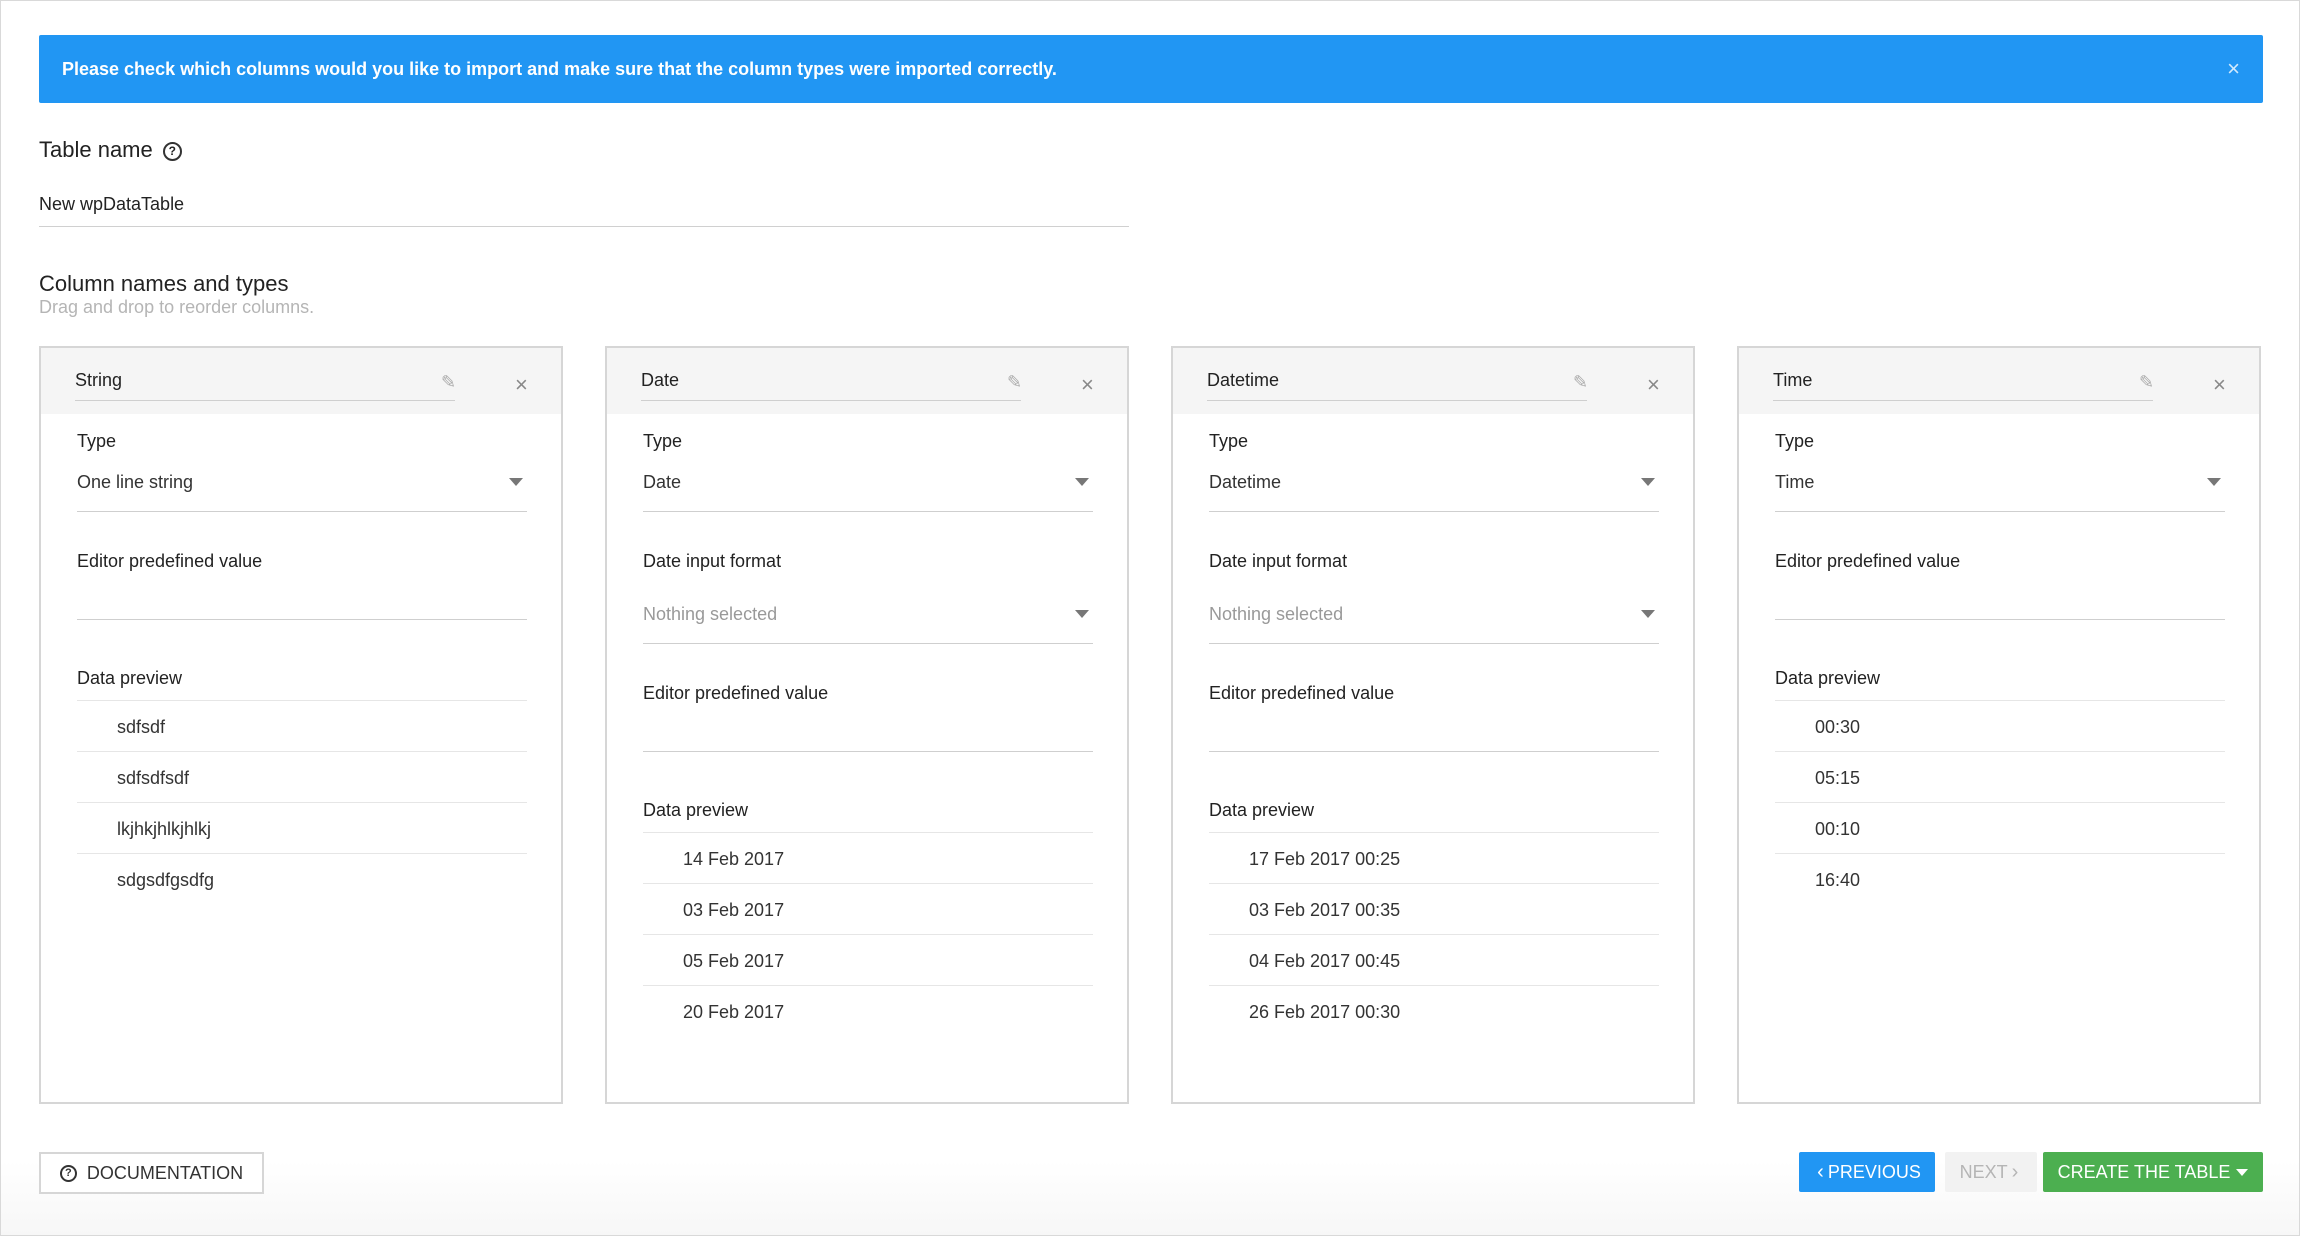 The width and height of the screenshot is (2300, 1236). I want to click on column-name-field: String, so click(265, 385).